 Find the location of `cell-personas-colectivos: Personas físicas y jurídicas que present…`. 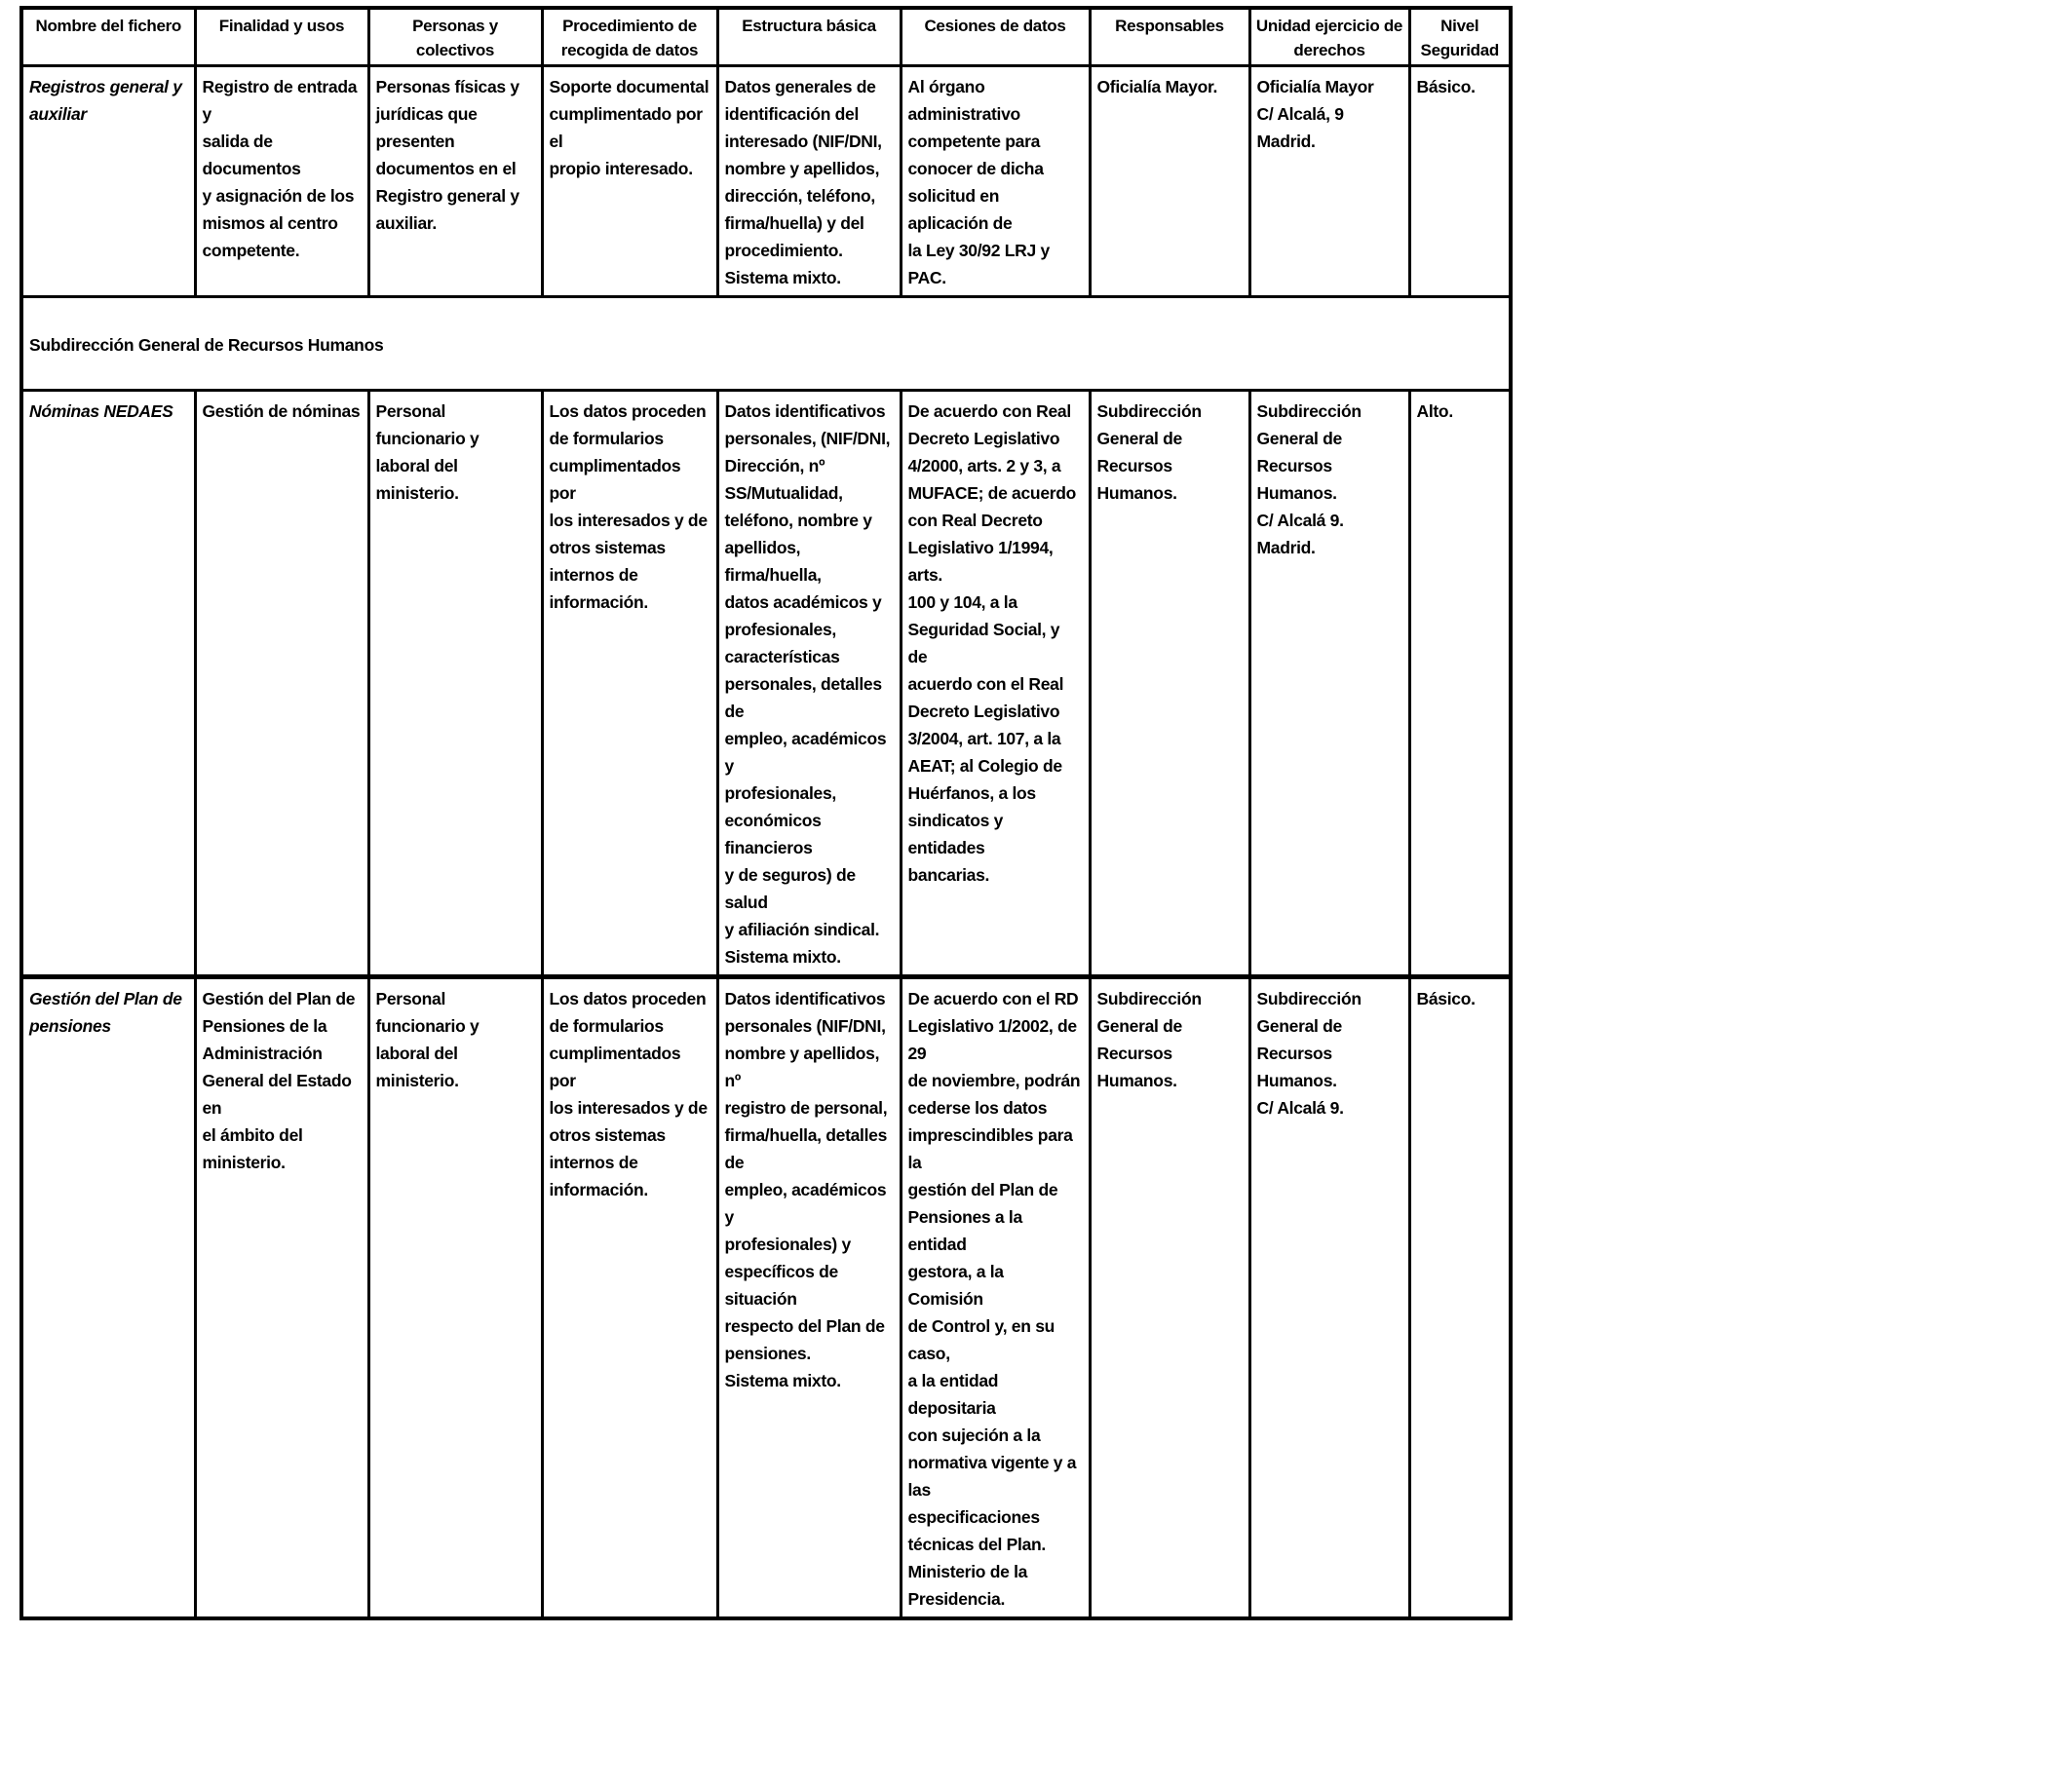

cell-personas-colectivos: Personas físicas y jurídicas que present… is located at coordinates (455, 181).